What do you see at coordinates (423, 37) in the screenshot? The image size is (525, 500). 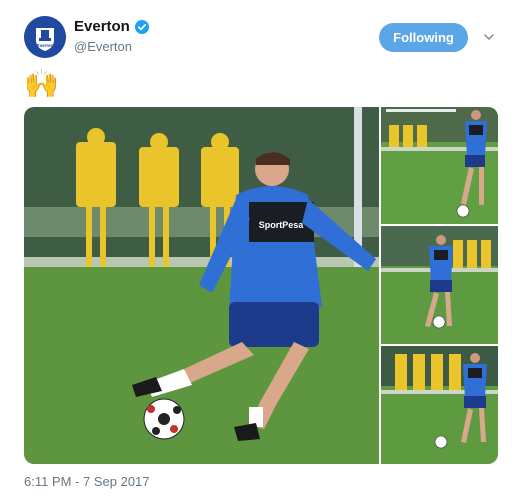 I see `following-button: Following` at bounding box center [423, 37].